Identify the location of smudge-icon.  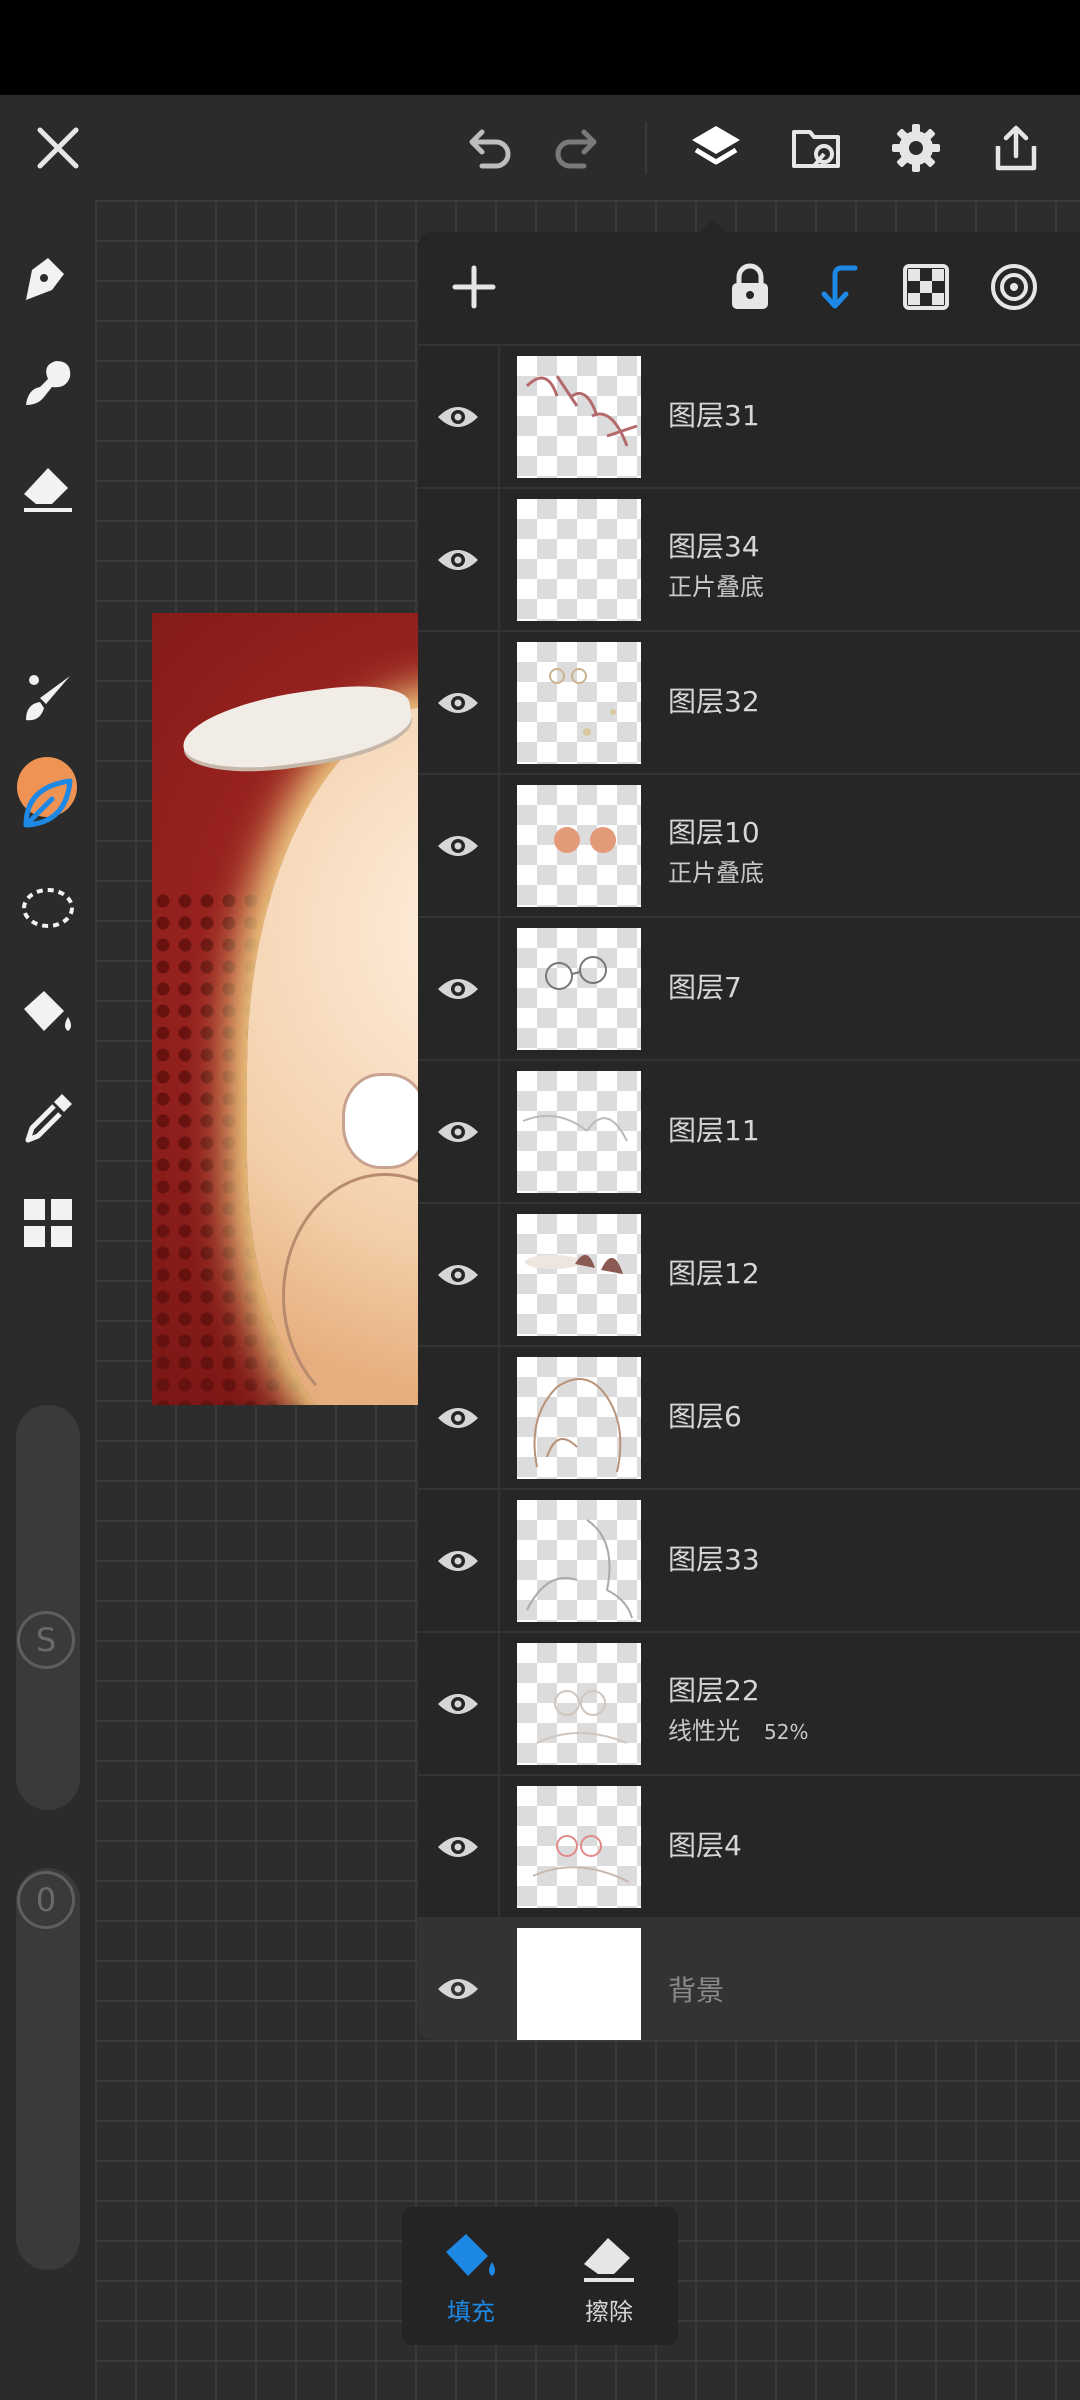
(48, 383).